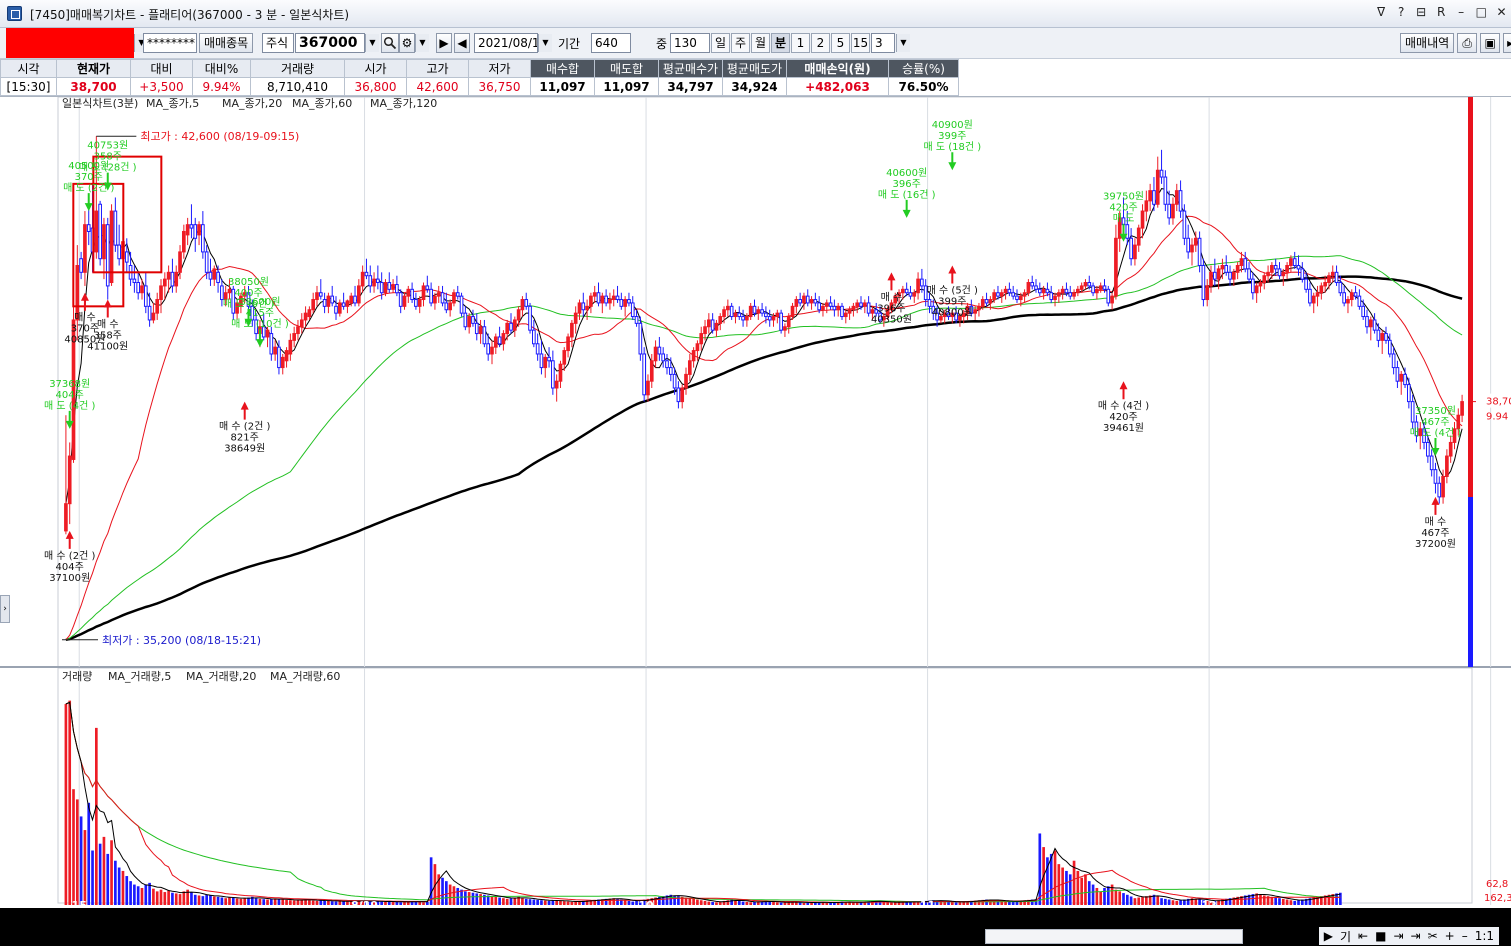 Image resolution: width=1511 pixels, height=946 pixels. Describe the element at coordinates (506, 43) in the screenshot. I see `date-input: 2021/08/19` at that location.